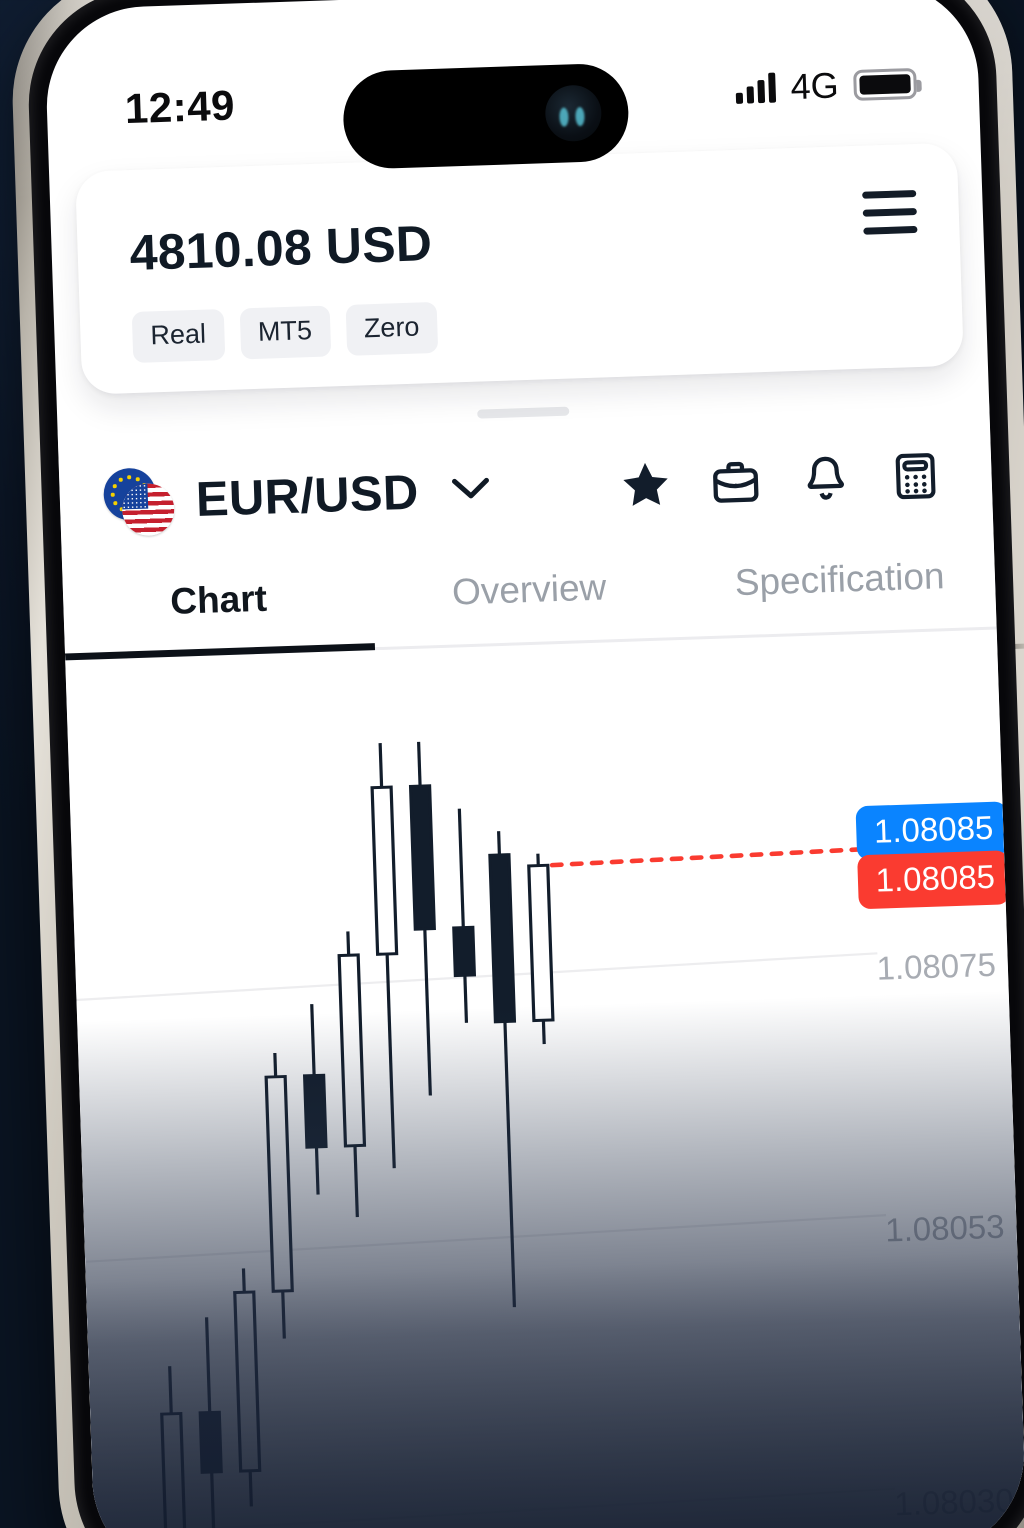 The height and width of the screenshot is (1528, 1024). Describe the element at coordinates (826, 479) in the screenshot. I see `alerts-bell-icon` at that location.